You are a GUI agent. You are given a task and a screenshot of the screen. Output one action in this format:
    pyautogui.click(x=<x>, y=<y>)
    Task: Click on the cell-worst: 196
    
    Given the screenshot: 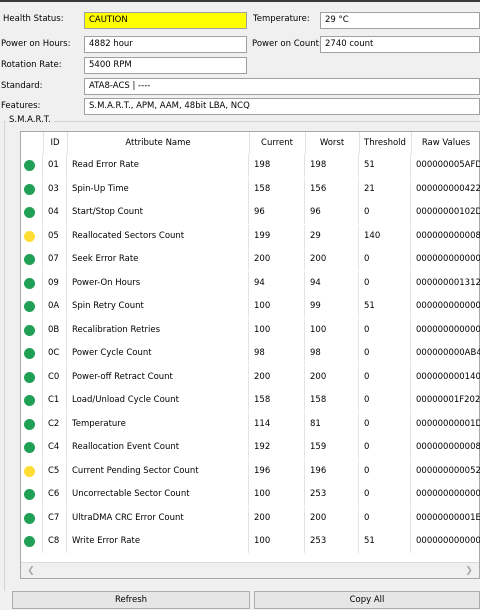 What is the action you would take?
    pyautogui.click(x=332, y=471)
    